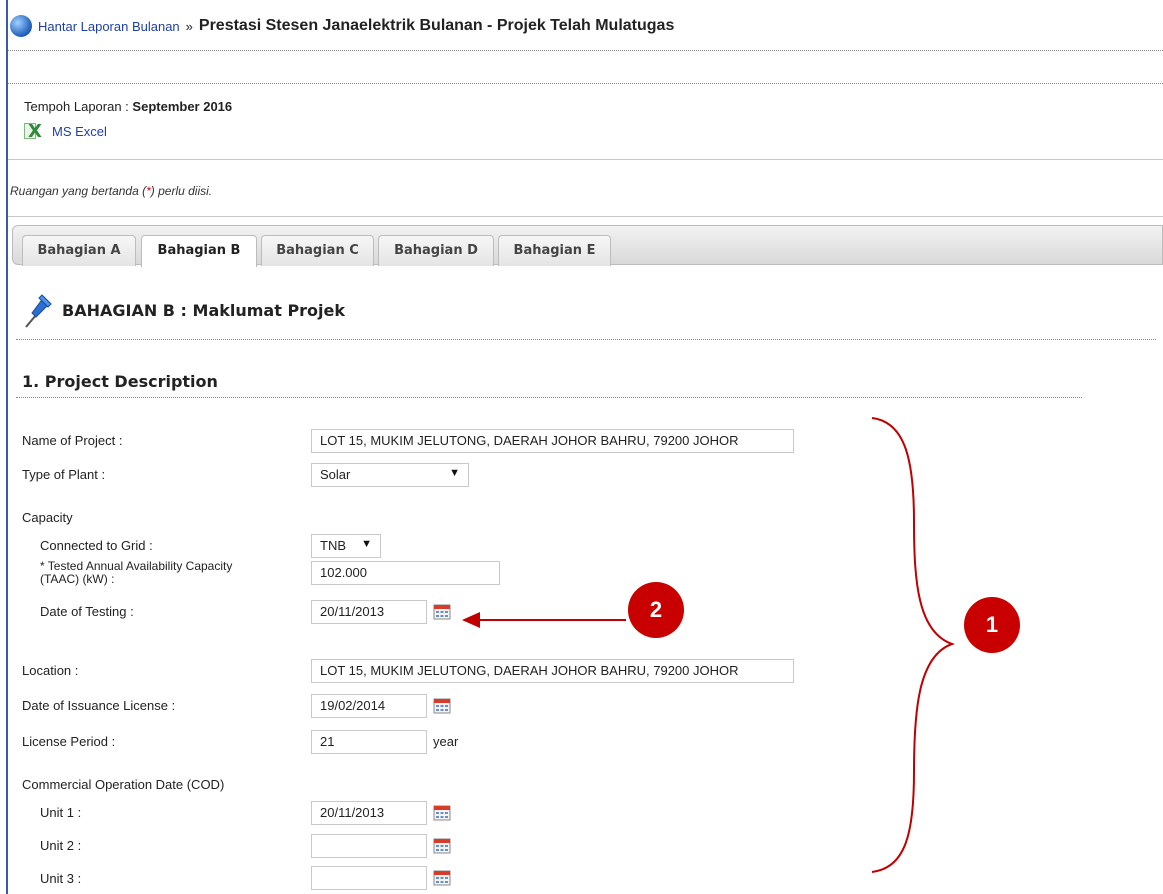 This screenshot has height=894, width=1163. Describe the element at coordinates (446, 741) in the screenshot. I see `license-period-unit: year` at that location.